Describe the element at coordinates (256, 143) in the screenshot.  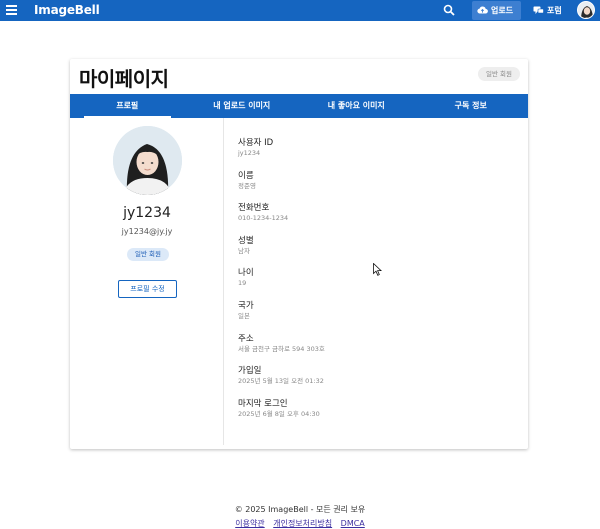
I see `field-label: 사용자 ID` at that location.